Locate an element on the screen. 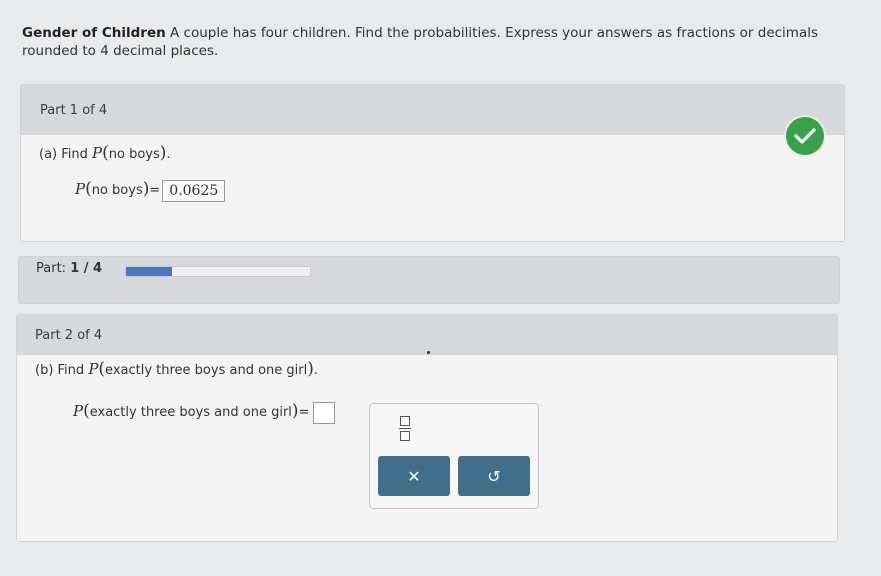 The image size is (881, 576). part2-header: Part 2 of 4 is located at coordinates (427, 335).